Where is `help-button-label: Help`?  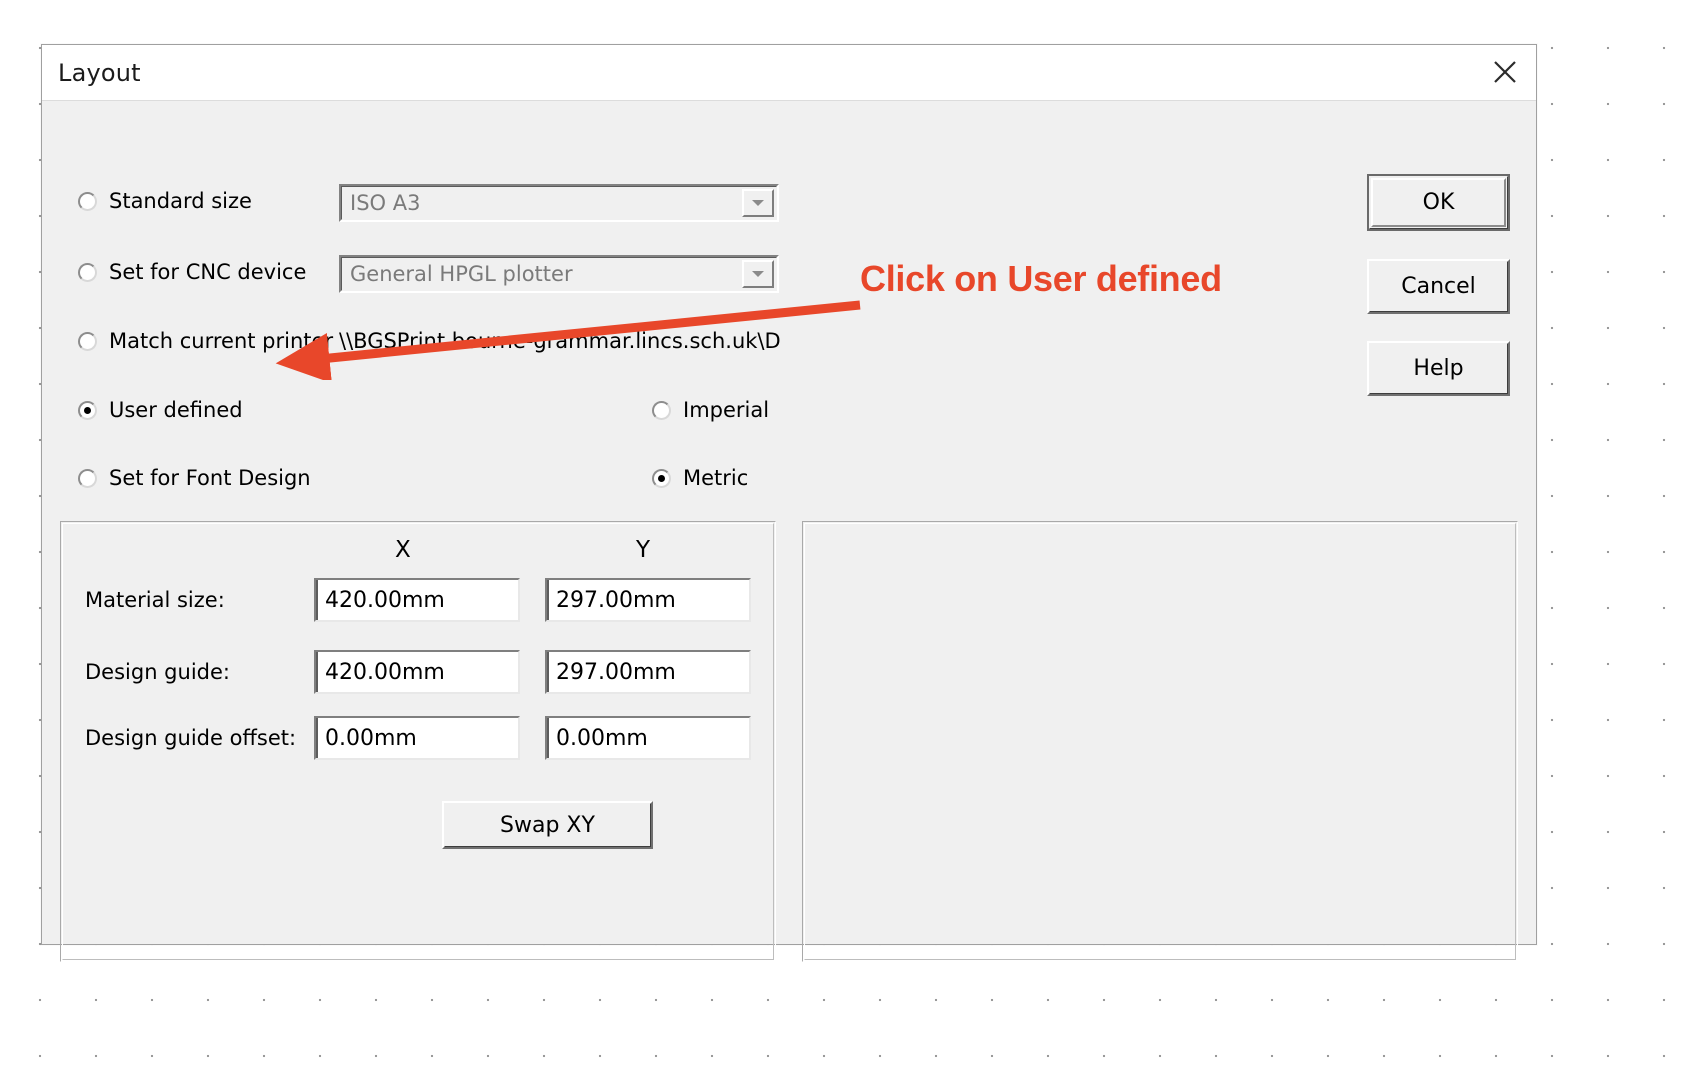 help-button-label: Help is located at coordinates (1438, 368).